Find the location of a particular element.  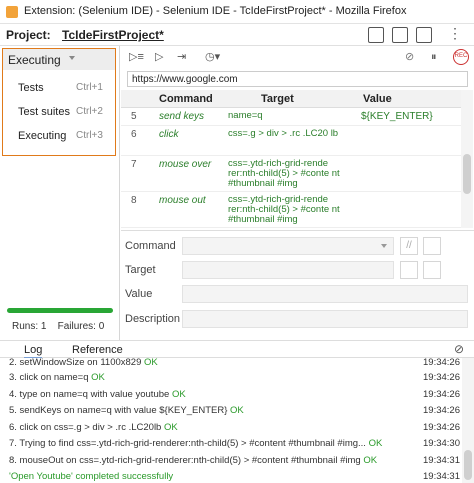

speed-timer-icon: ◷▾ is located at coordinates (212, 57).